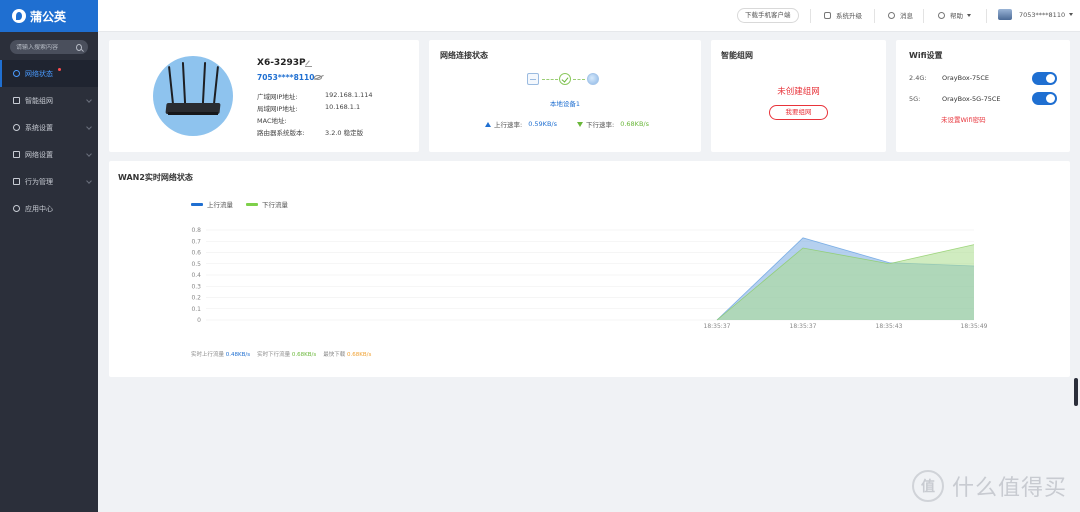 Image resolution: width=1080 pixels, height=512 pixels. I want to click on stat-label: 最快下载, so click(334, 355).